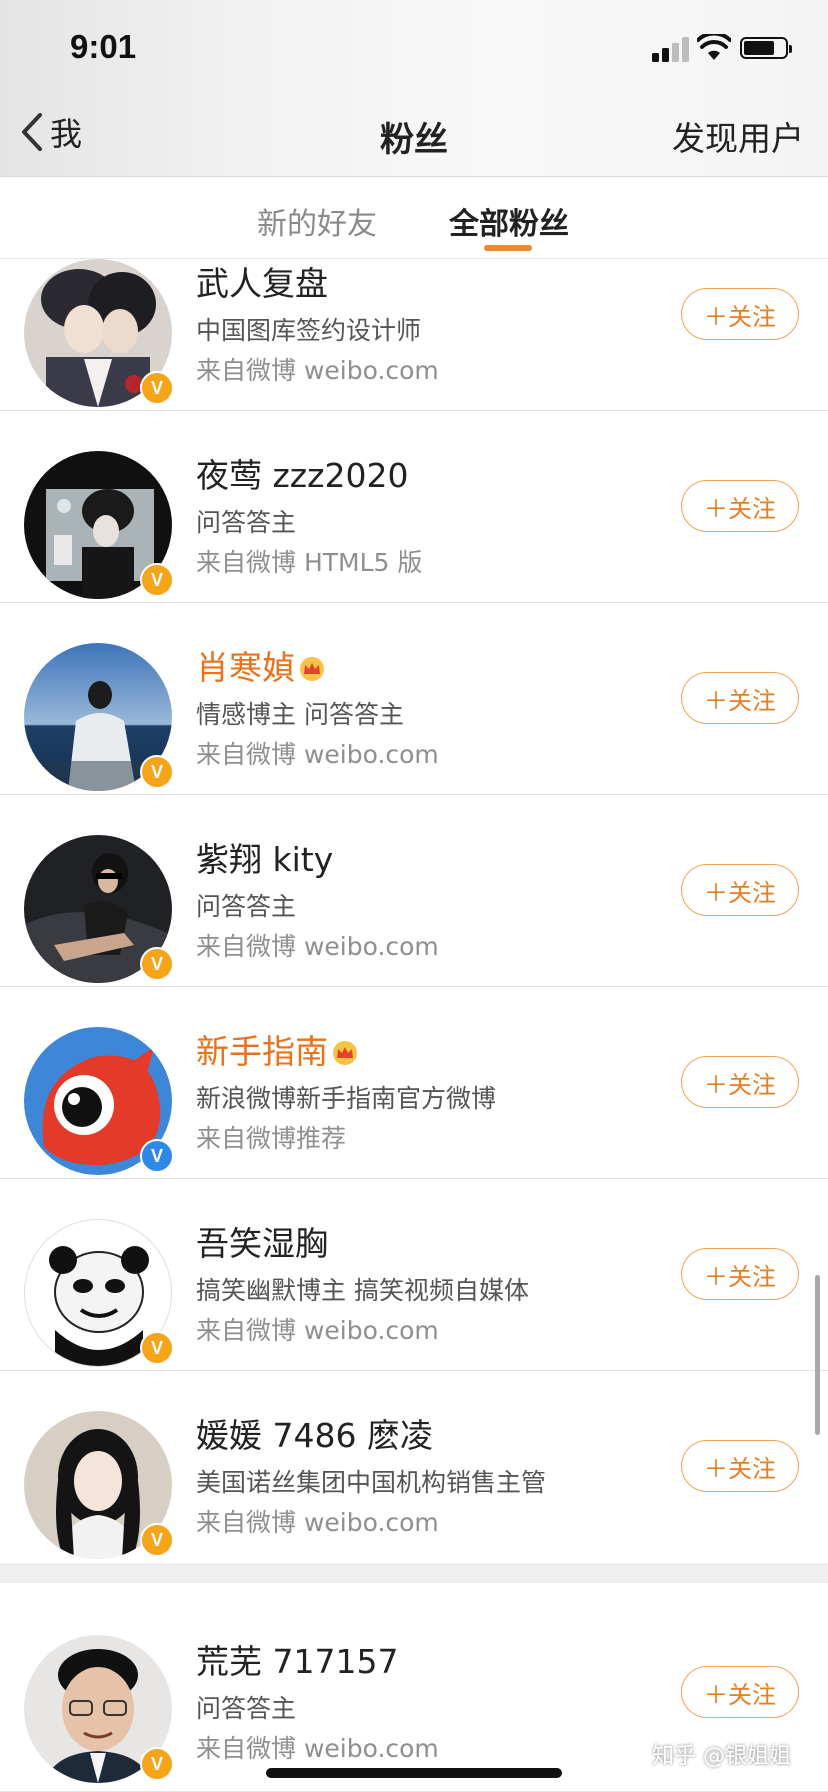  Describe the element at coordinates (371, 1482) in the screenshot. I see `fan-description: 美国诺丝集团中国机构销售主管` at that location.